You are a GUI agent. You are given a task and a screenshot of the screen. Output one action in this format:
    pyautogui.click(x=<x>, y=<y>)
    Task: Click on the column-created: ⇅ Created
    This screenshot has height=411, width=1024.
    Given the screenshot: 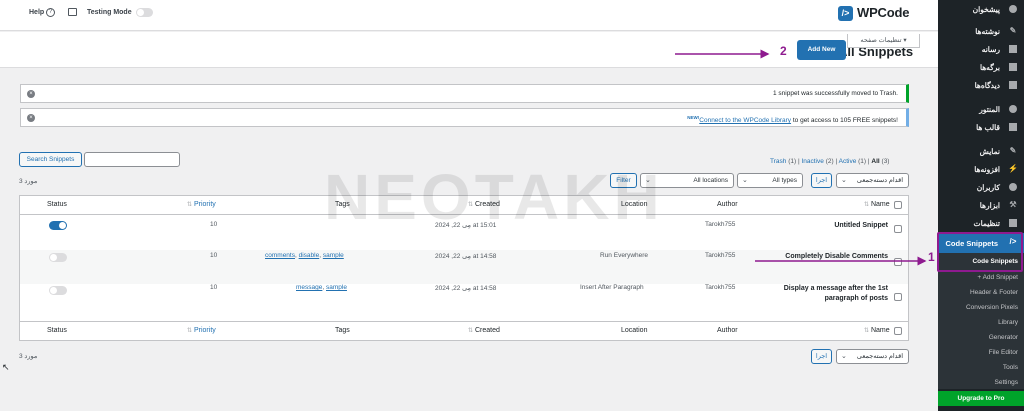 What is the action you would take?
    pyautogui.click(x=484, y=330)
    